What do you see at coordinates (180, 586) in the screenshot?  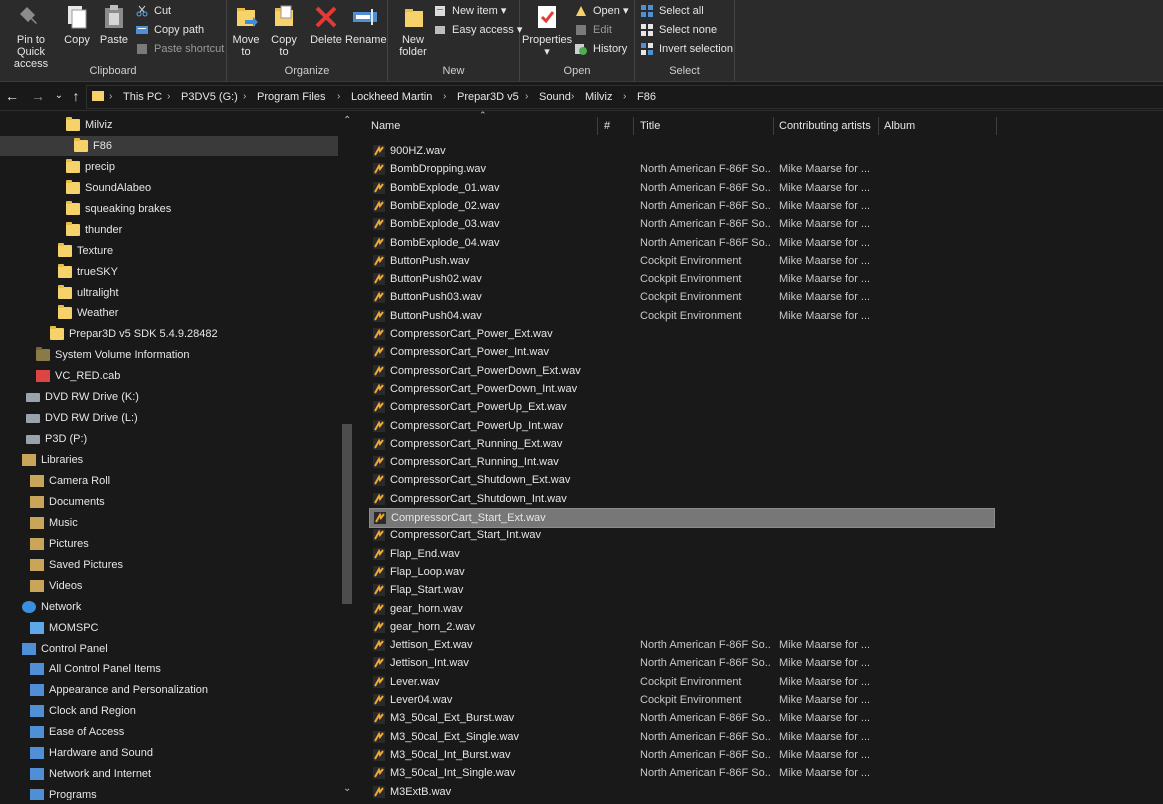 I see `nav-item: Videos` at bounding box center [180, 586].